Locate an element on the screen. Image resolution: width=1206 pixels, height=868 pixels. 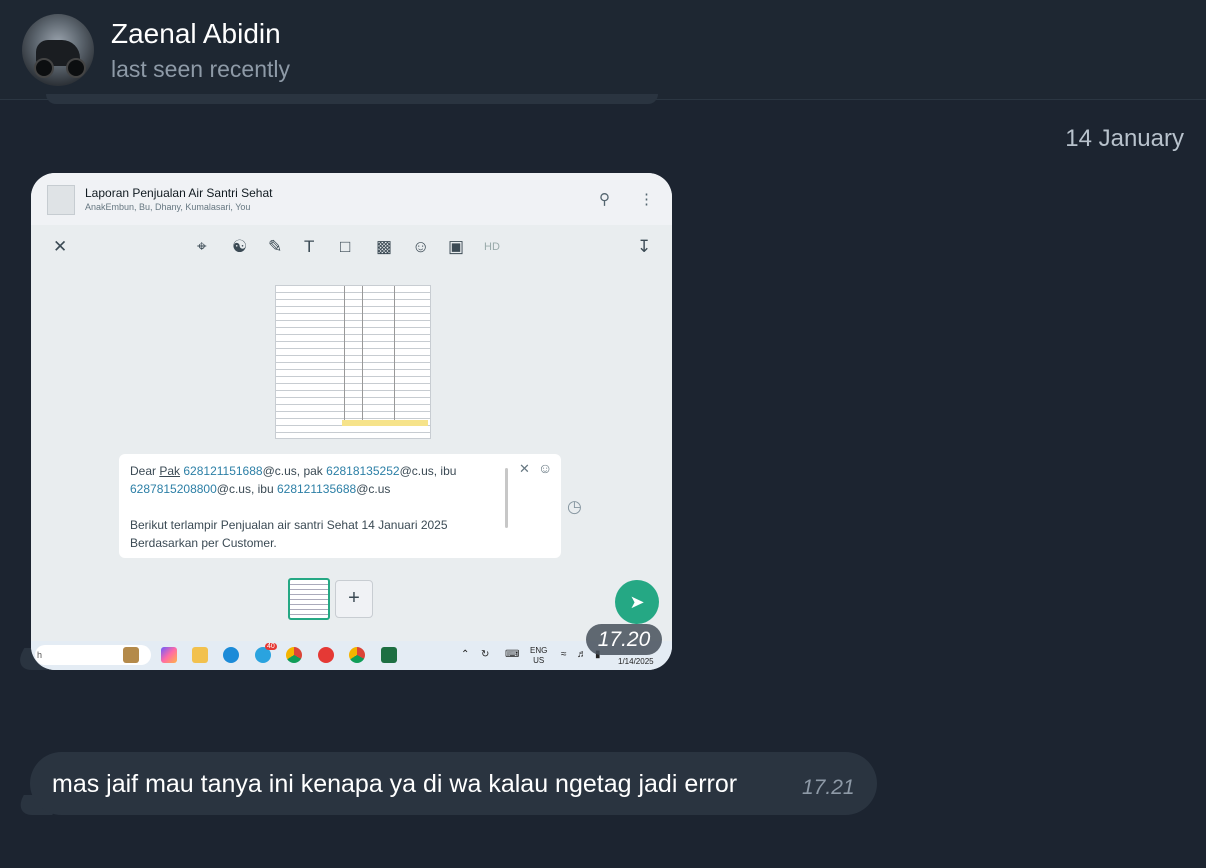
chevron-up-icon: ⌃ is located at coordinates (465, 654).